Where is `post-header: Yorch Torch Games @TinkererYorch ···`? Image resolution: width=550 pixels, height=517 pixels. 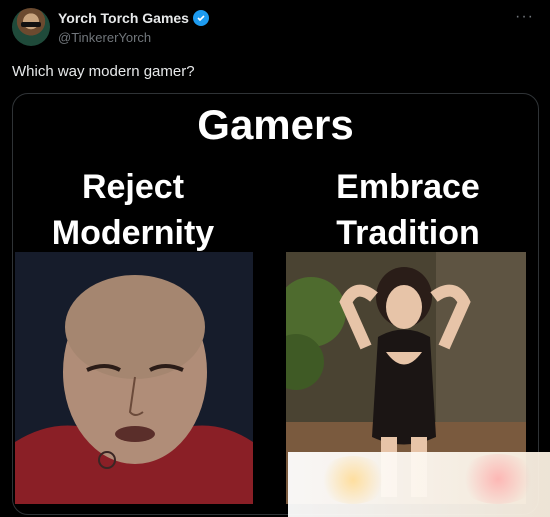
post-header: Yorch Torch Games @TinkererYorch ··· is located at coordinates (275, 28).